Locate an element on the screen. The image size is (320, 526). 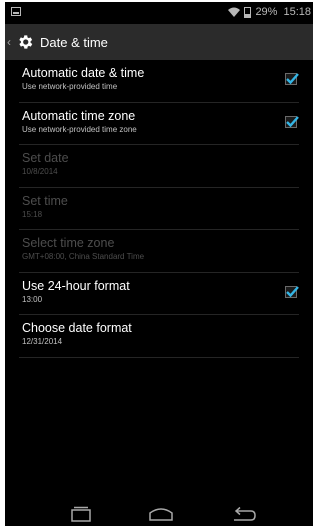
wifi-icon is located at coordinates (234, 12).